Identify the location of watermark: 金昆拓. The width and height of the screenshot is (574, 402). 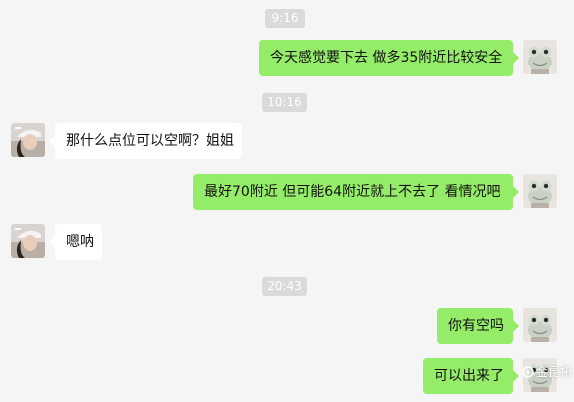
(547, 372).